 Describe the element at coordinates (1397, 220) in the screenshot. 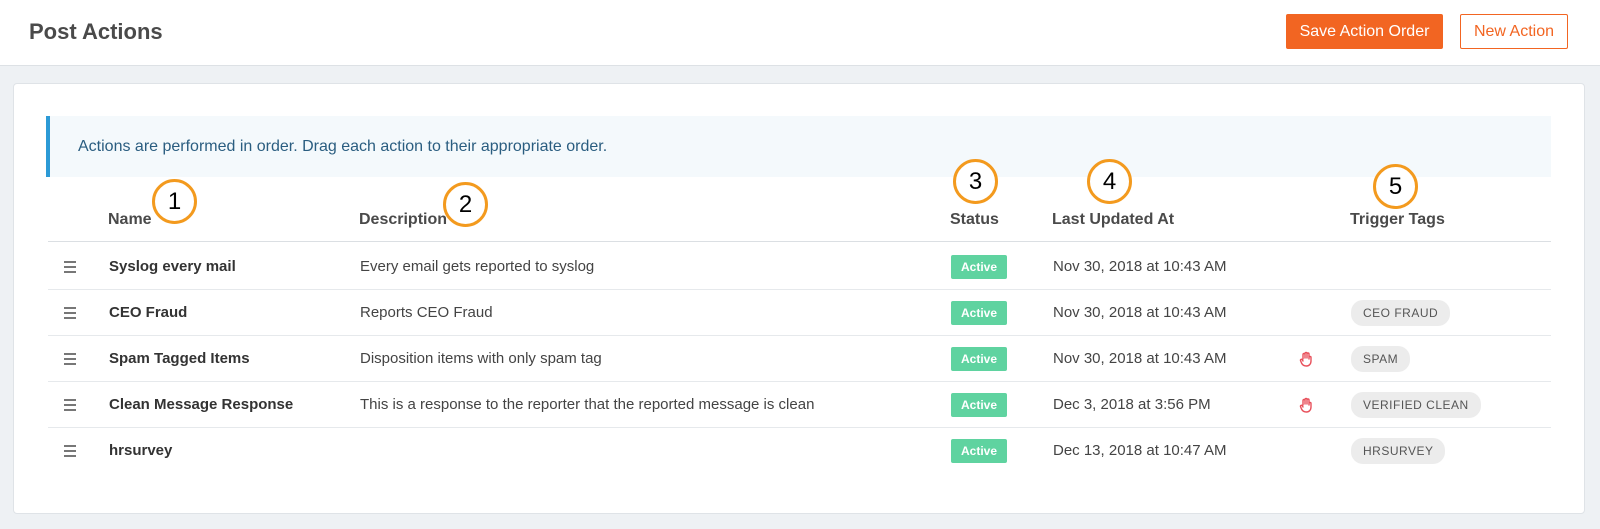

I see `column-header-trigger-tags: Trigger Tags` at that location.